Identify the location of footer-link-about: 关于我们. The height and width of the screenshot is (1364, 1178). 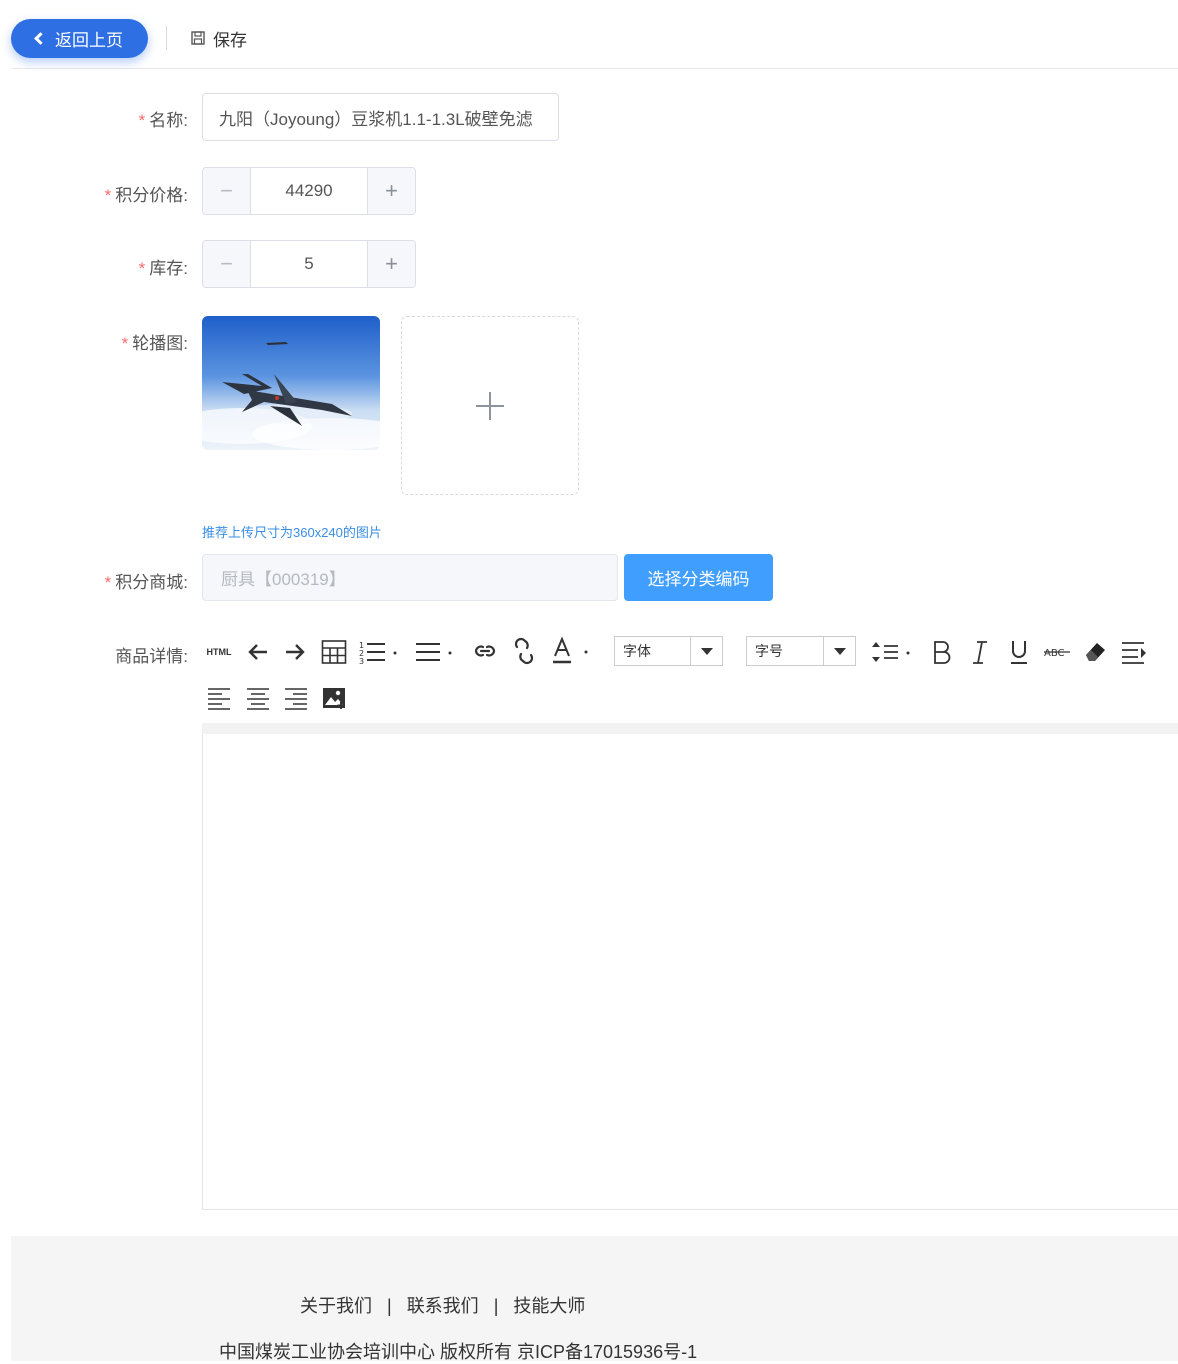
(336, 1306).